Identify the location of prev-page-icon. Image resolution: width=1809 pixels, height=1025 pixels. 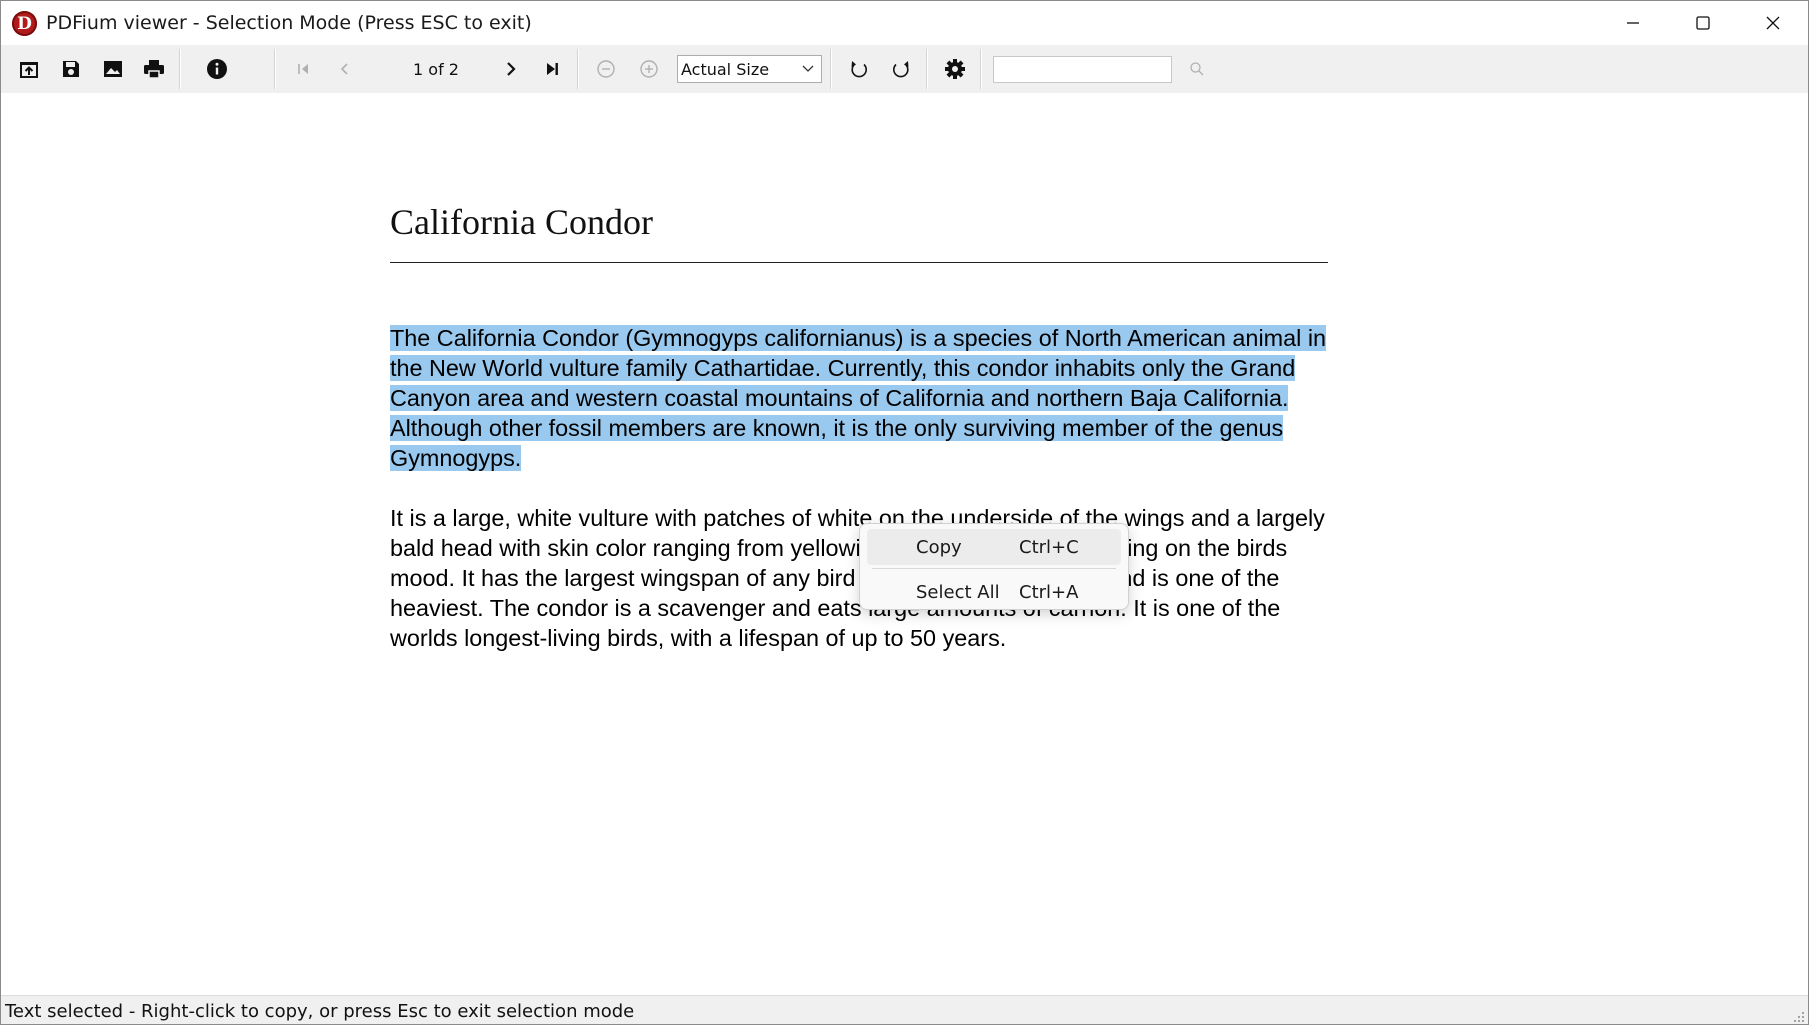
(344, 69).